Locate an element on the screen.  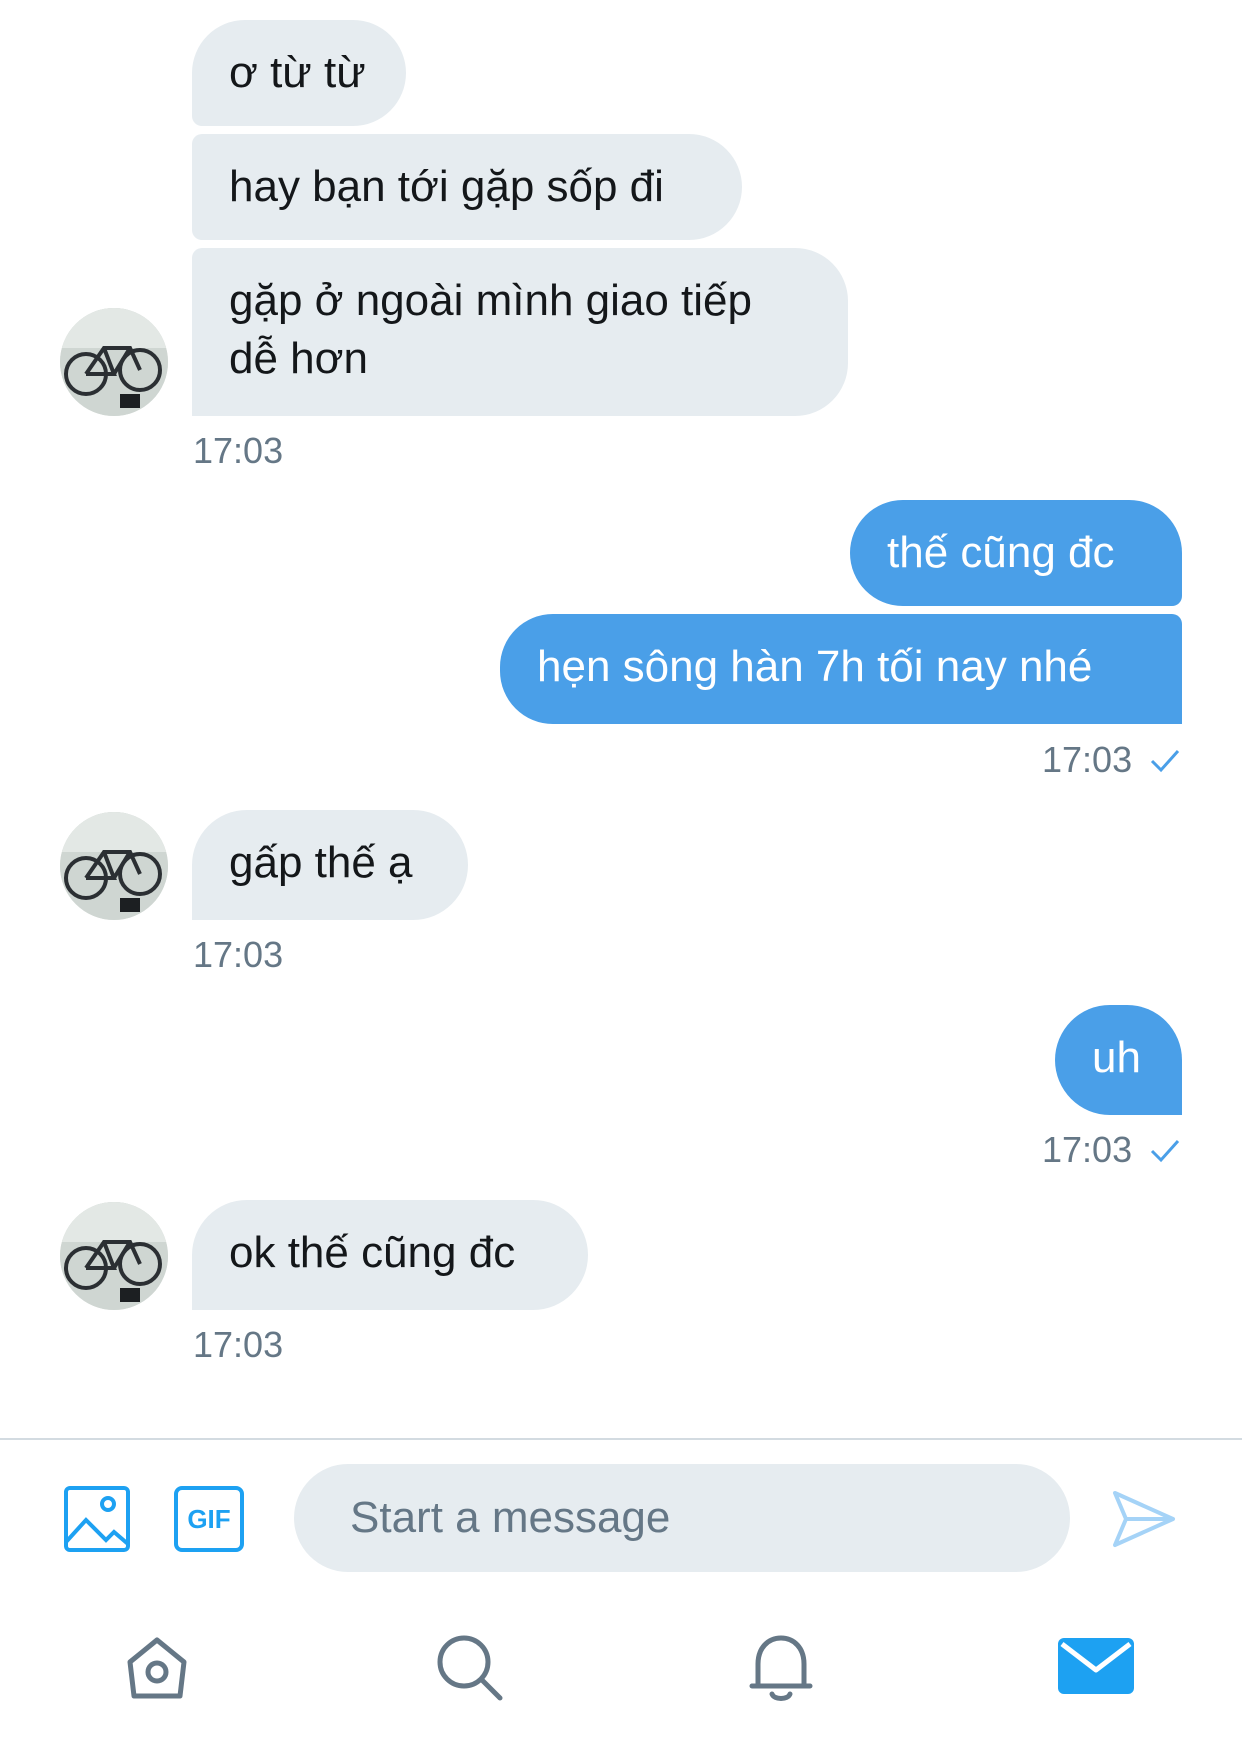
message-composer: GIF is located at coordinates (621, 1510).